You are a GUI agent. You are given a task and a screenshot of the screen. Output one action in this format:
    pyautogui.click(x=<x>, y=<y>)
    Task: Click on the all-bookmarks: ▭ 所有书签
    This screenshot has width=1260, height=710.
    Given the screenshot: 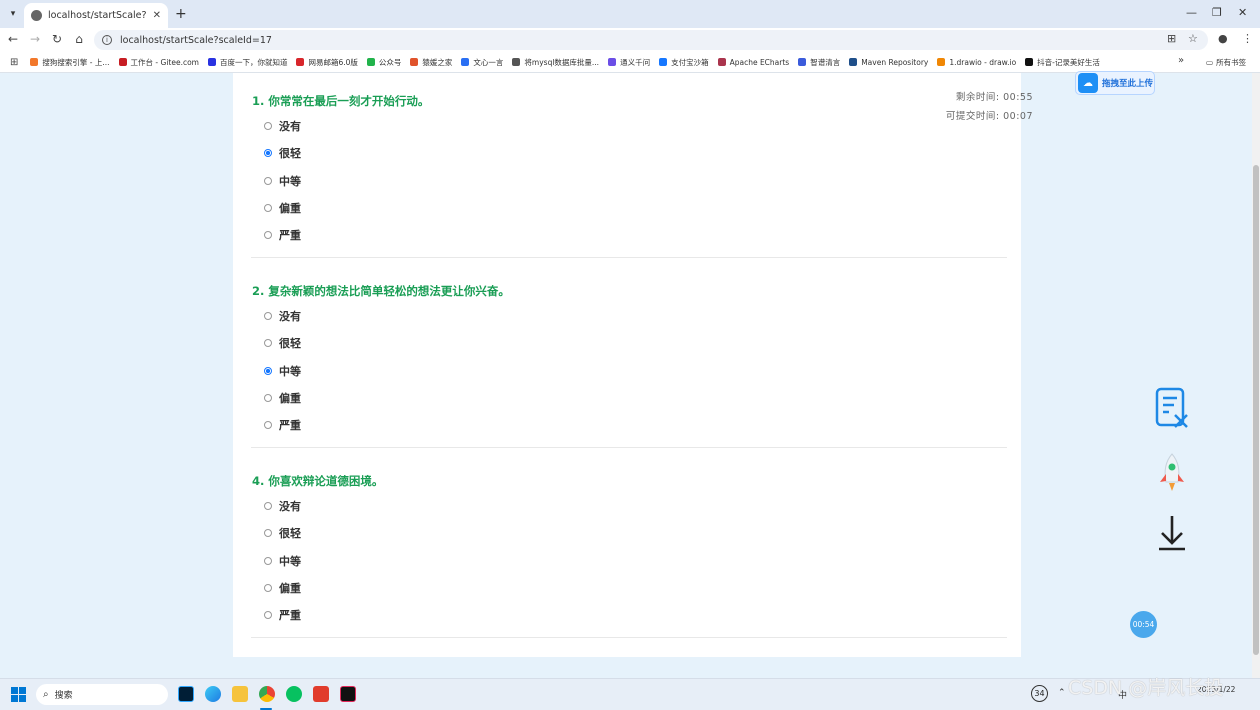 What is the action you would take?
    pyautogui.click(x=1226, y=62)
    